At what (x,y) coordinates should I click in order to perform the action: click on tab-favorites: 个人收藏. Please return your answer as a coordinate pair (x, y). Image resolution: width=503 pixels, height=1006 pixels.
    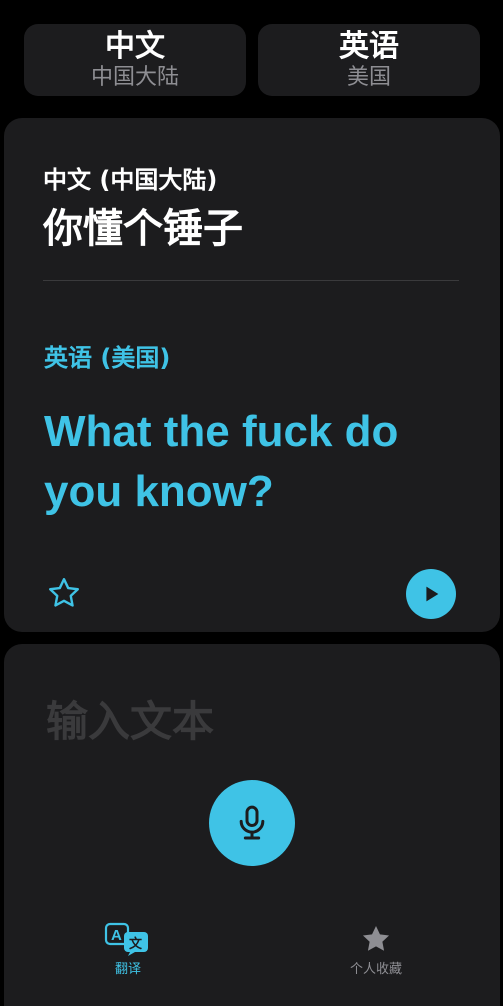
    Looking at the image, I should click on (376, 949).